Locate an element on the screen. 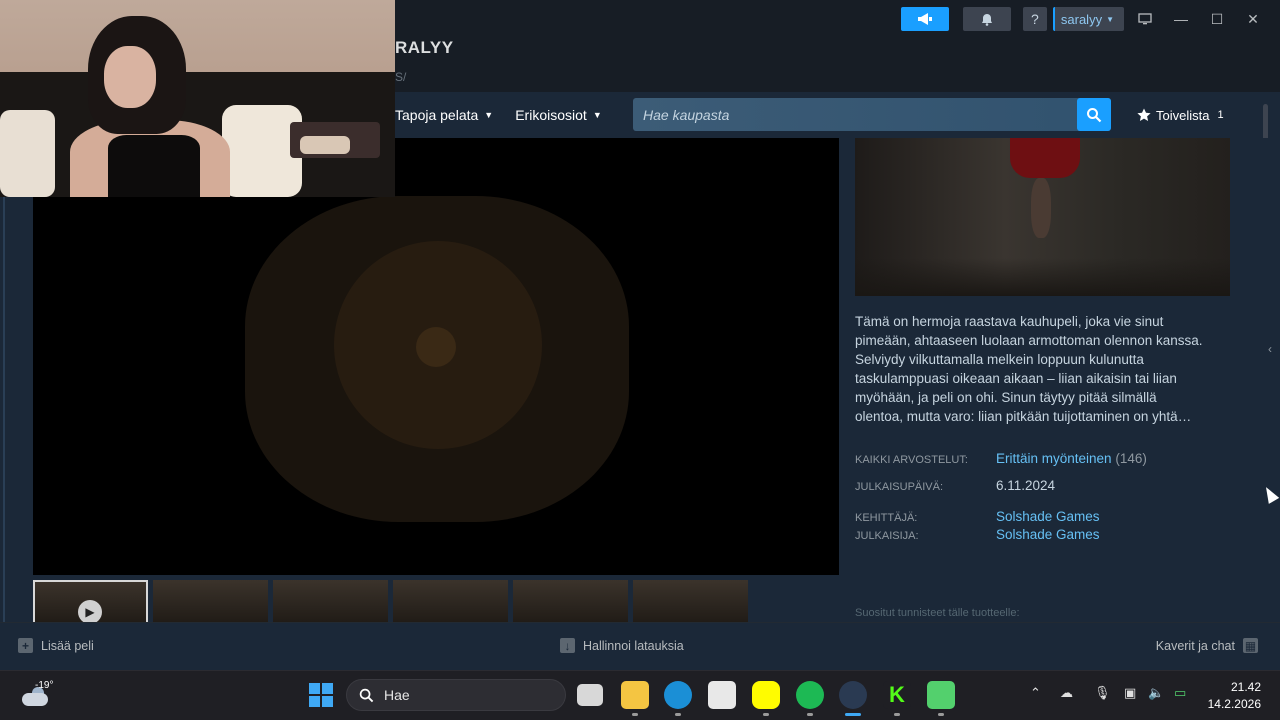 This screenshot has height=720, width=1280. media-thumbnails: ▶ is located at coordinates (390, 601).